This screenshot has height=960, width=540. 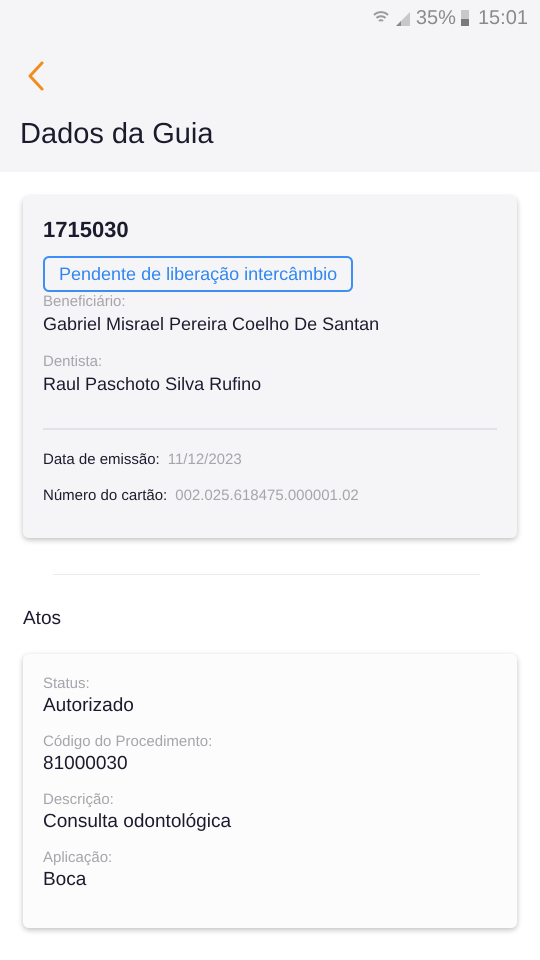 What do you see at coordinates (105, 496) in the screenshot?
I see `detail-label: Número do cartão:` at bounding box center [105, 496].